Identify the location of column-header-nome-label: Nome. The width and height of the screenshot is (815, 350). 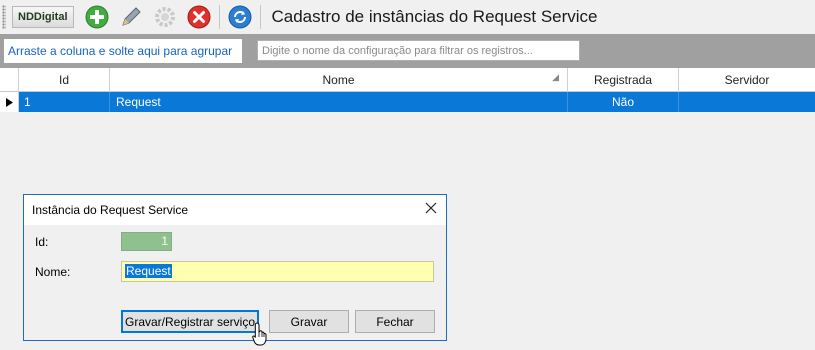
(338, 80).